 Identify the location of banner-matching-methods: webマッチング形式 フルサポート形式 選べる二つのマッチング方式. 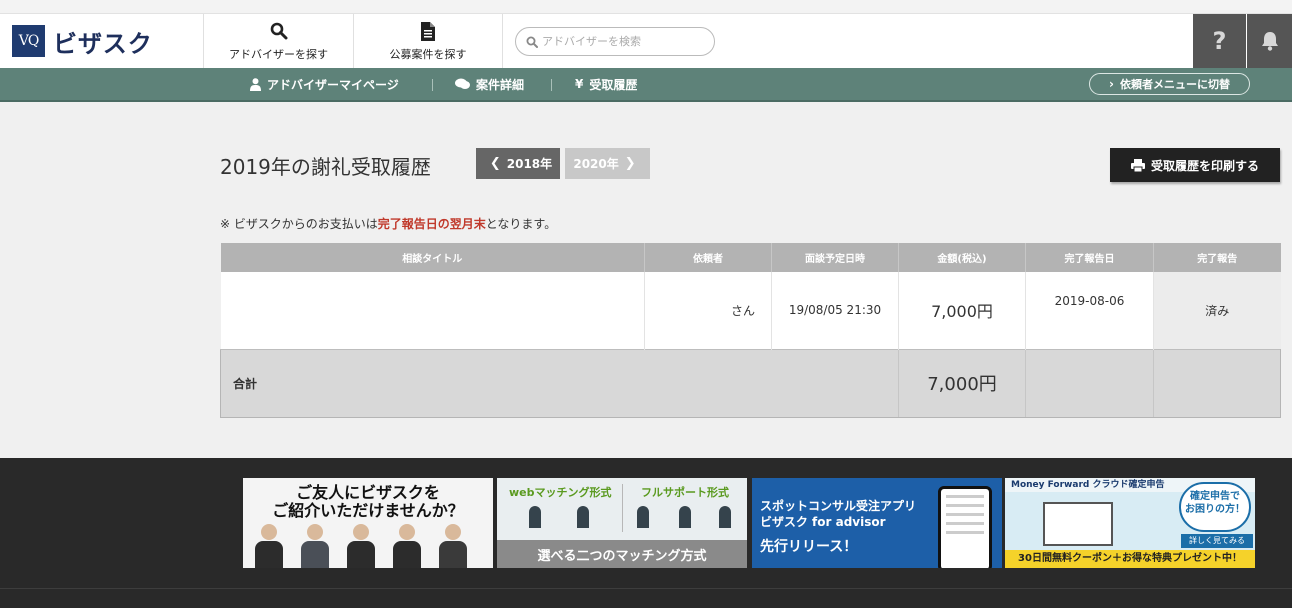
(622, 523).